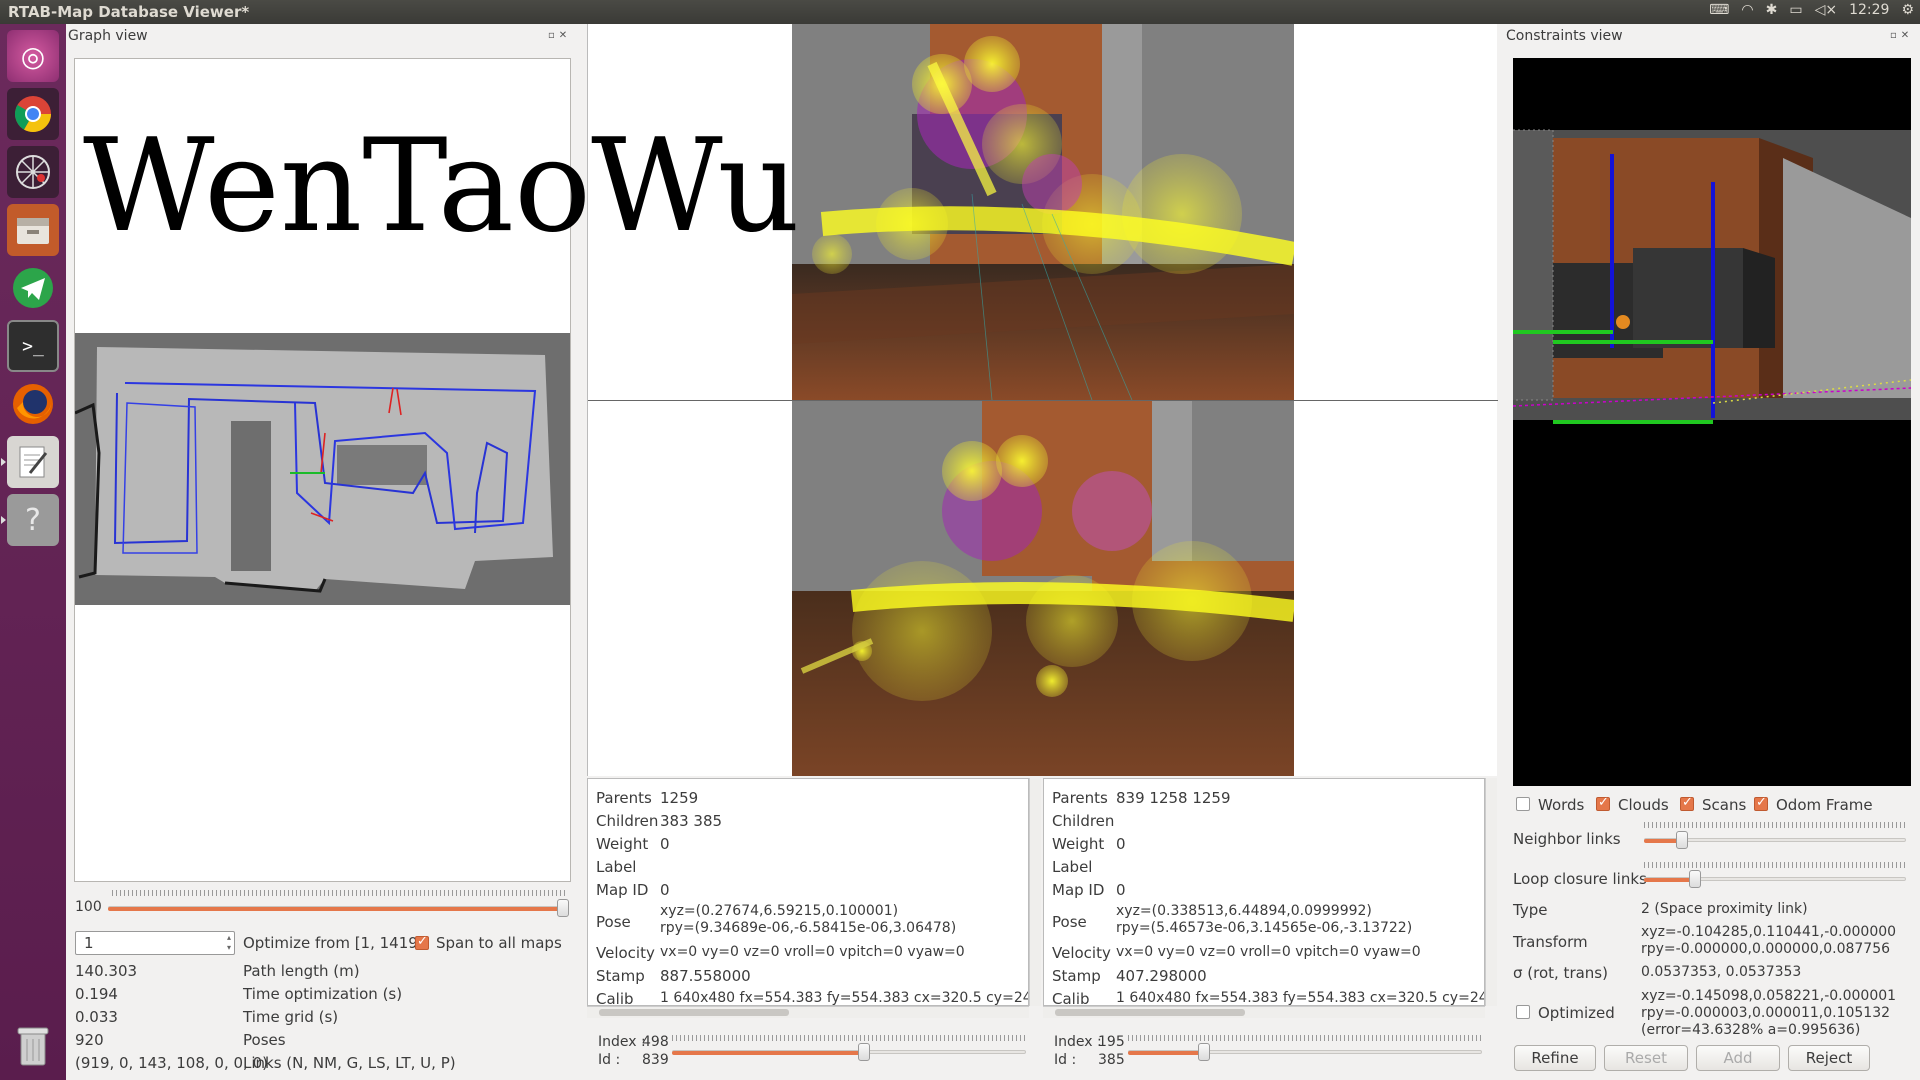 This screenshot has height=1080, width=1920. Describe the element at coordinates (322, 469) in the screenshot. I see `occupancy-grid-map` at that location.